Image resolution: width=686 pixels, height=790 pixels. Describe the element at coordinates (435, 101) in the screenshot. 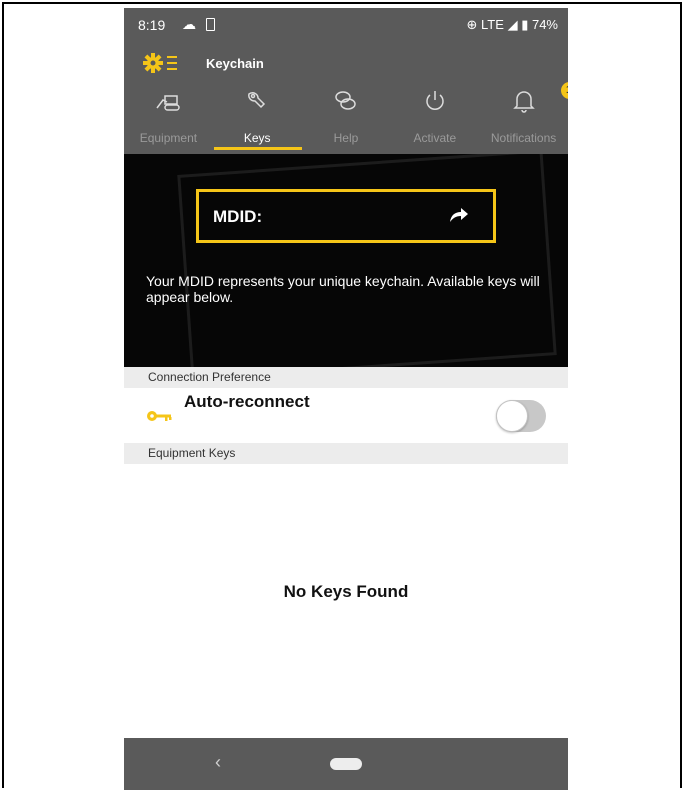

I see `power-icon` at that location.